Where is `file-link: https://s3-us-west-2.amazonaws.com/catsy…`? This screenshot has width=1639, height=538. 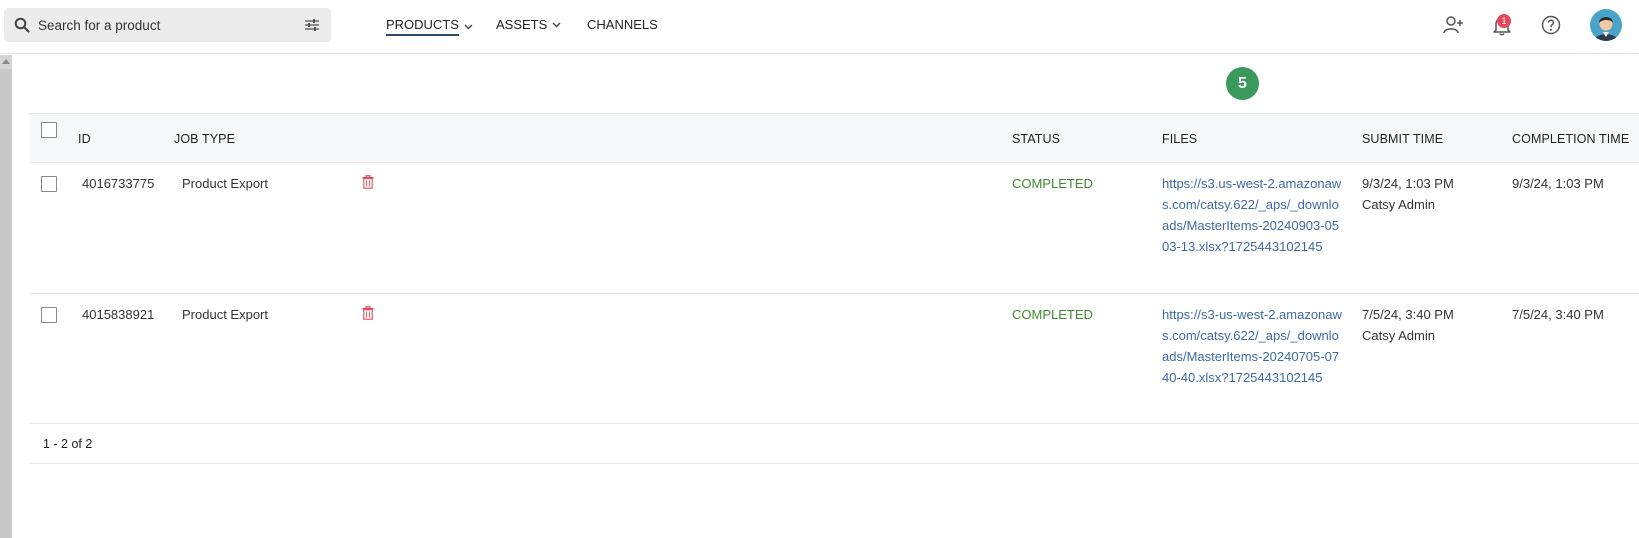 file-link: https://s3-us-west-2.amazonaws.com/catsy… is located at coordinates (1252, 346).